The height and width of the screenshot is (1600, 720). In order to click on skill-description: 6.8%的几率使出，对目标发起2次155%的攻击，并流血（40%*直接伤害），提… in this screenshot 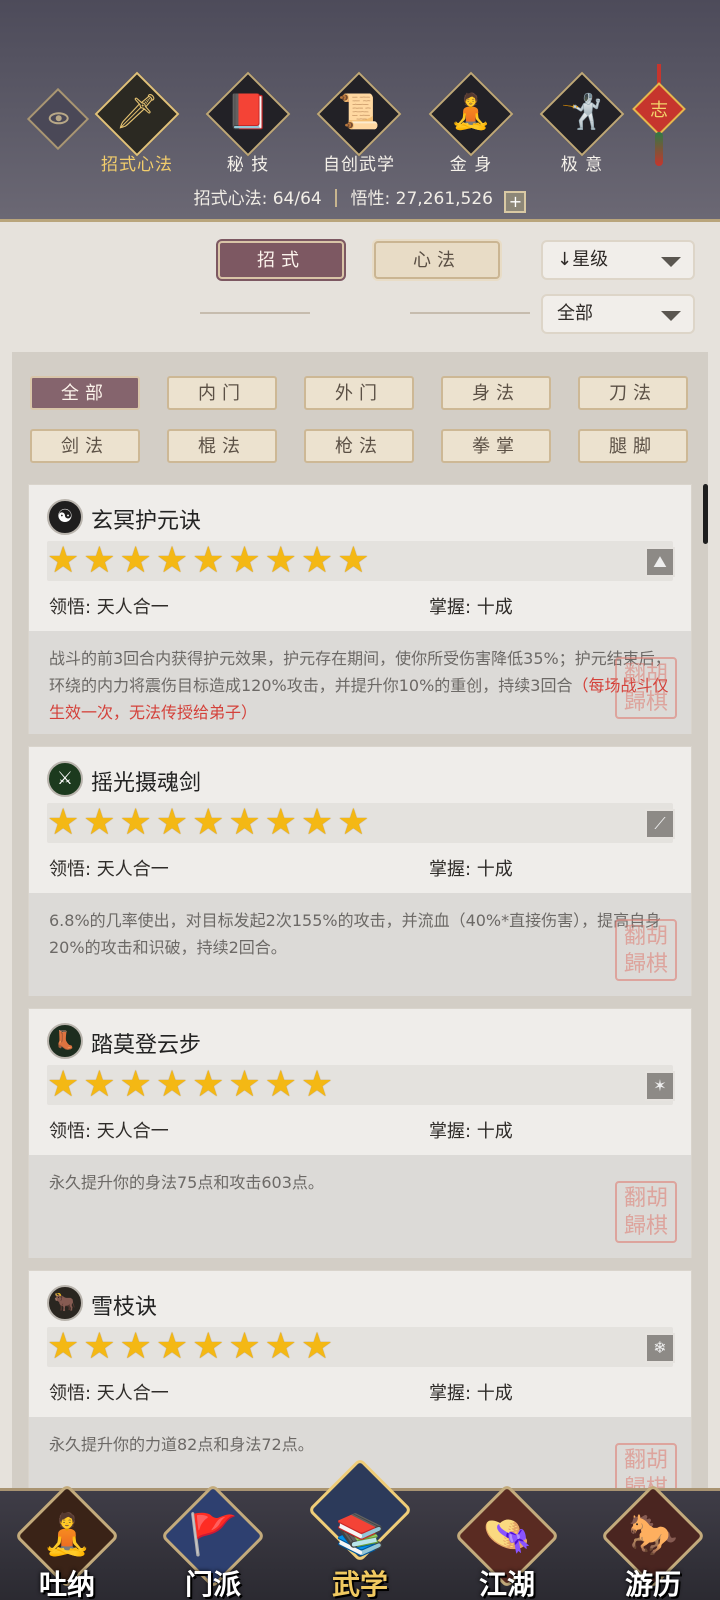, I will do `click(360, 944)`.